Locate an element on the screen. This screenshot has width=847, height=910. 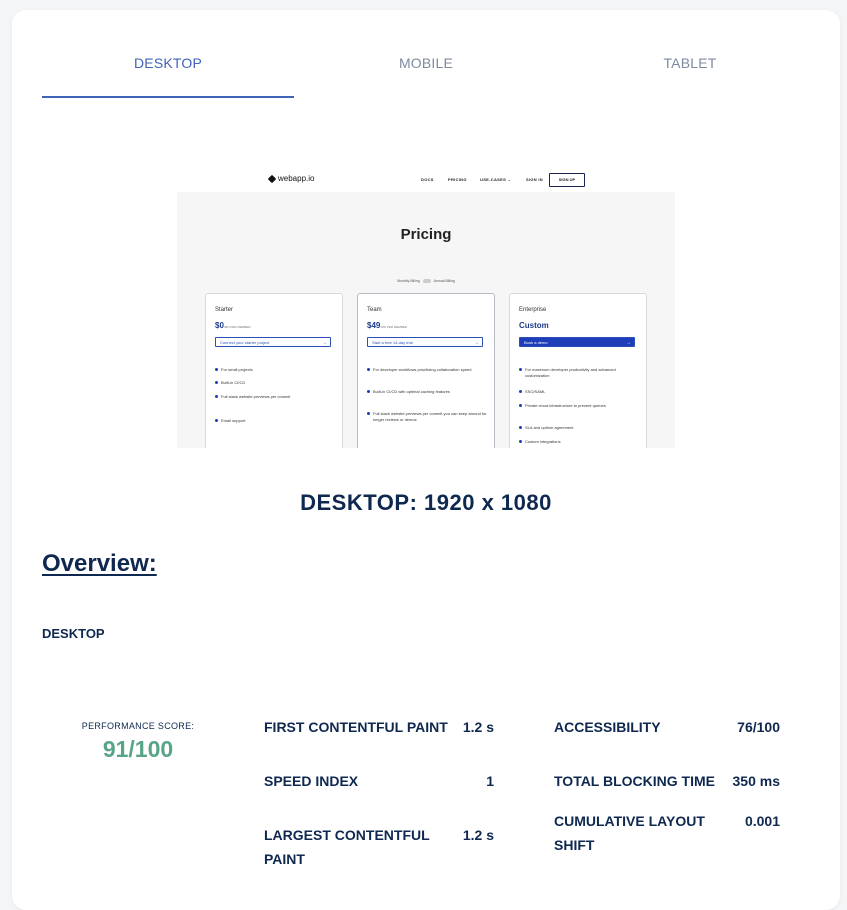
metric-value: 350 ms is located at coordinates (756, 781).